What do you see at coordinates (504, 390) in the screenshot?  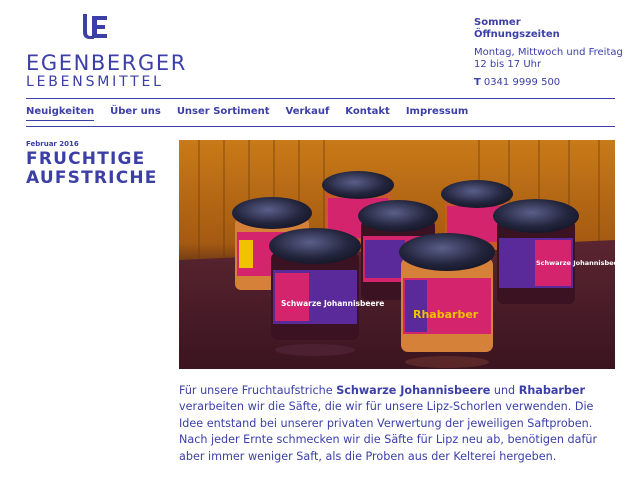 I see `post-body-and: und` at bounding box center [504, 390].